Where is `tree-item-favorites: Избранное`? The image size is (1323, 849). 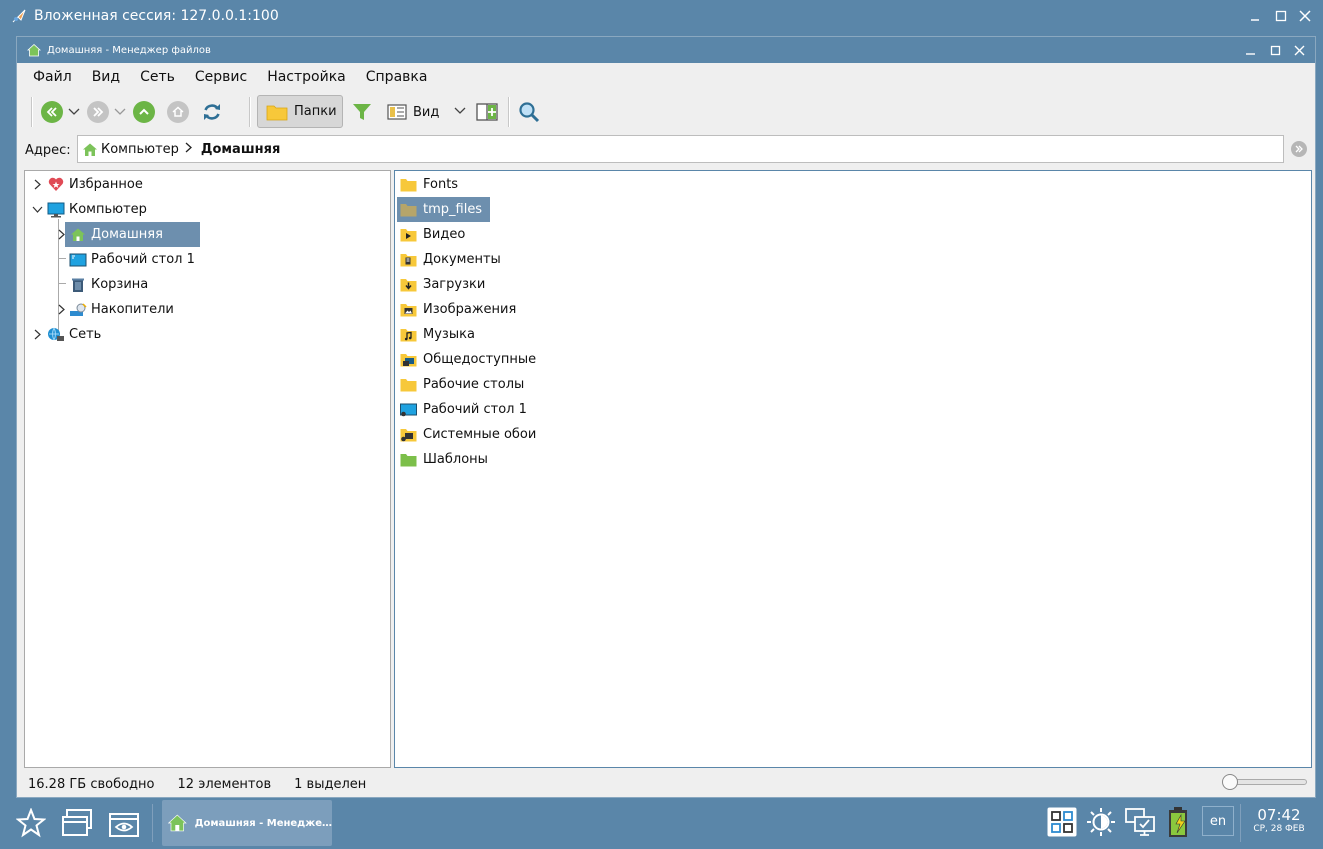 tree-item-favorites: Избранное is located at coordinates (88, 184).